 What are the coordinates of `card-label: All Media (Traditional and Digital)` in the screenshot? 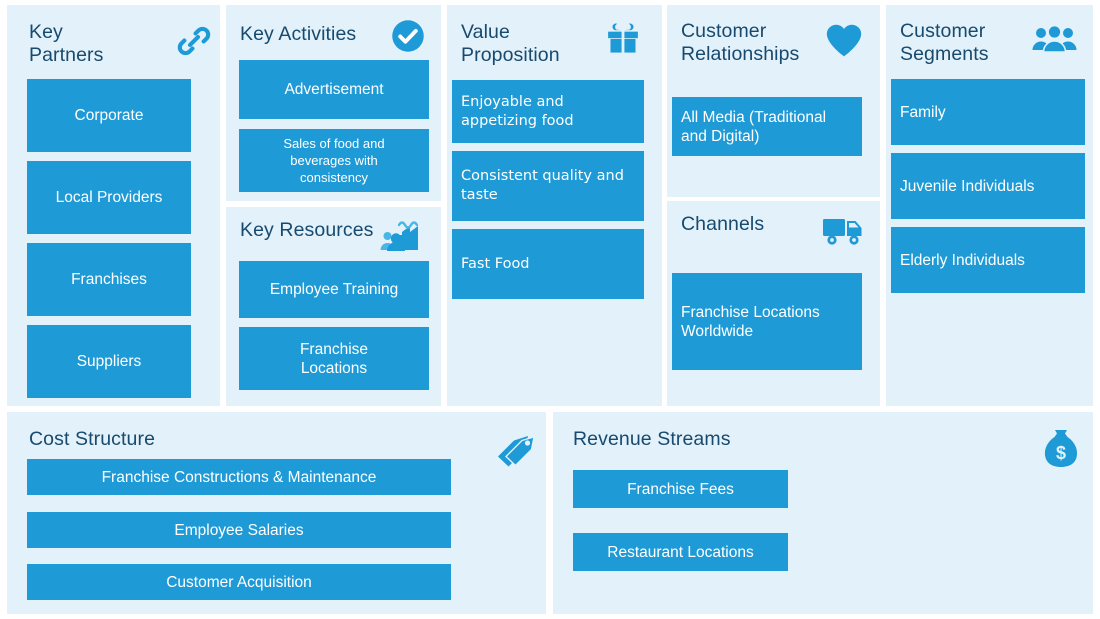 It's located at (754, 126).